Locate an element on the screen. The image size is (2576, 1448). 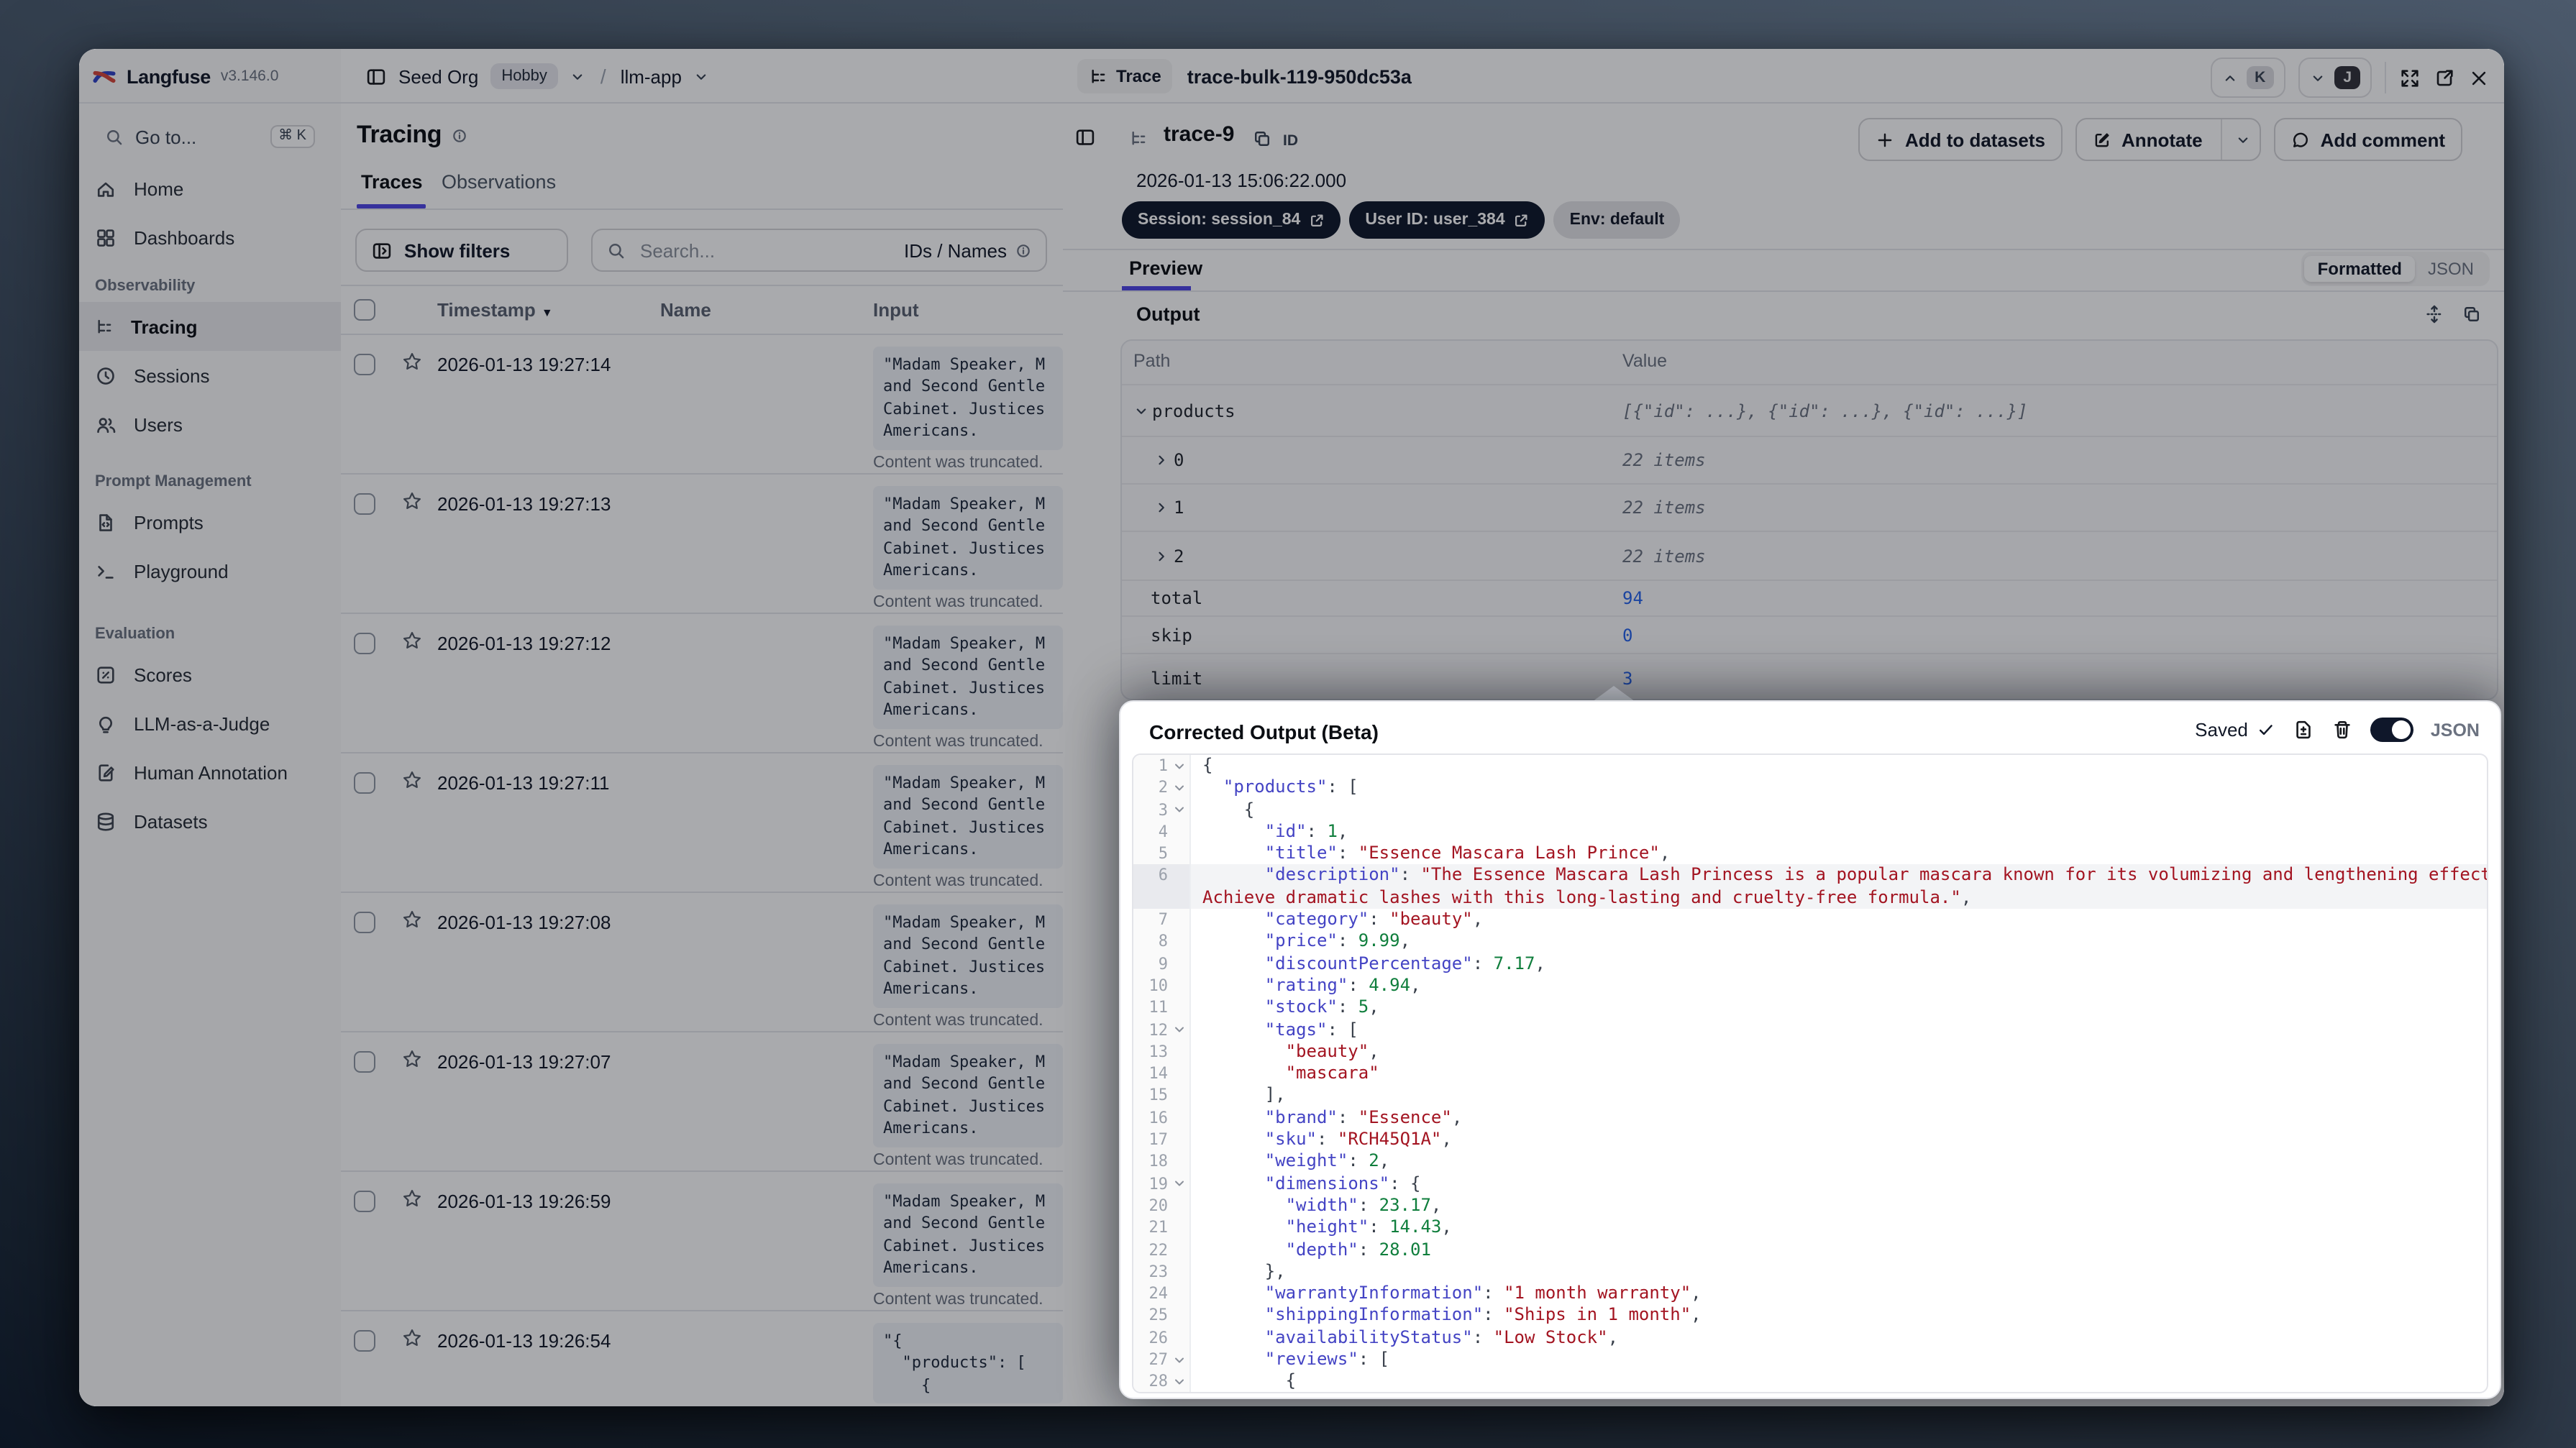
line-number: 25 is located at coordinates (1158, 1315).